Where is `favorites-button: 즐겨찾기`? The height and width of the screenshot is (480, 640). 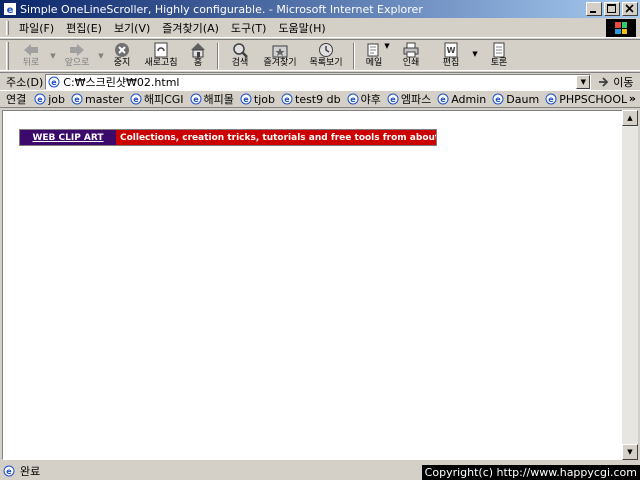 favorites-button: 즐겨찾기 is located at coordinates (280, 55).